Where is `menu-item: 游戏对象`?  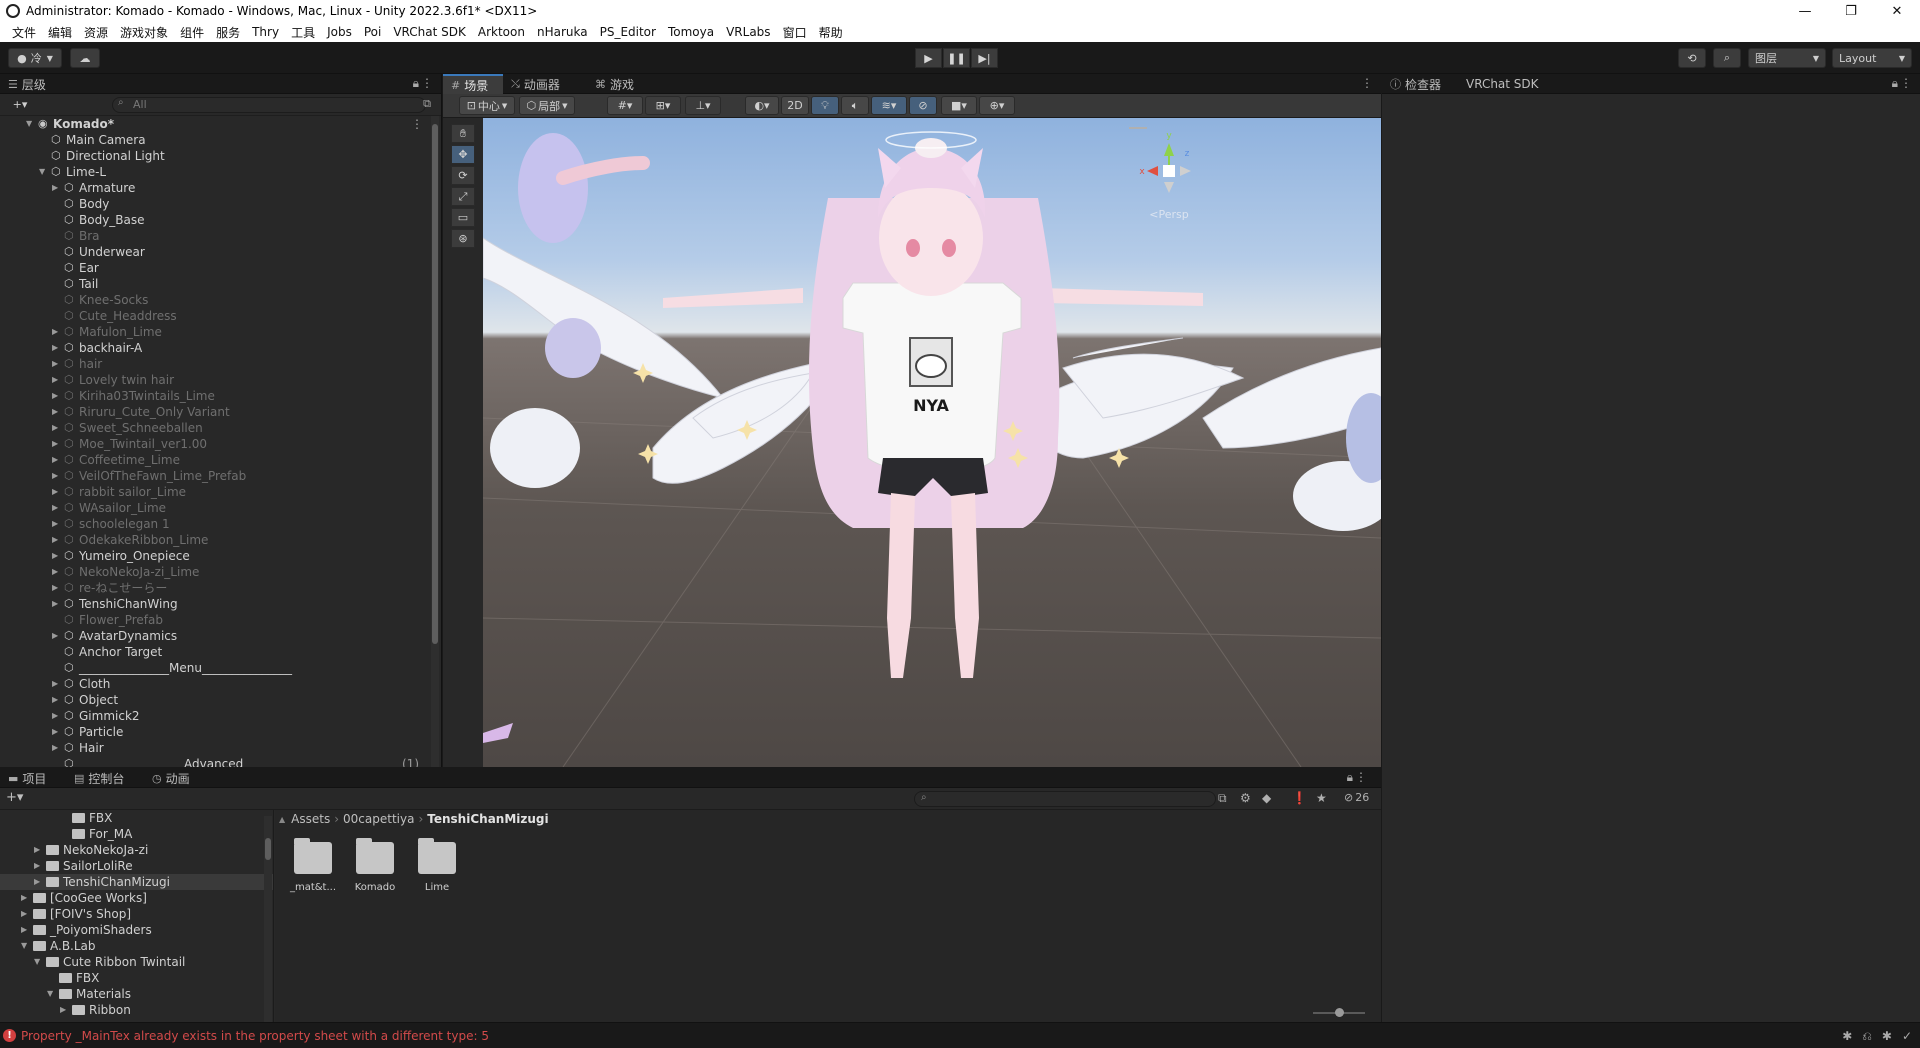 menu-item: 游戏对象 is located at coordinates (144, 32).